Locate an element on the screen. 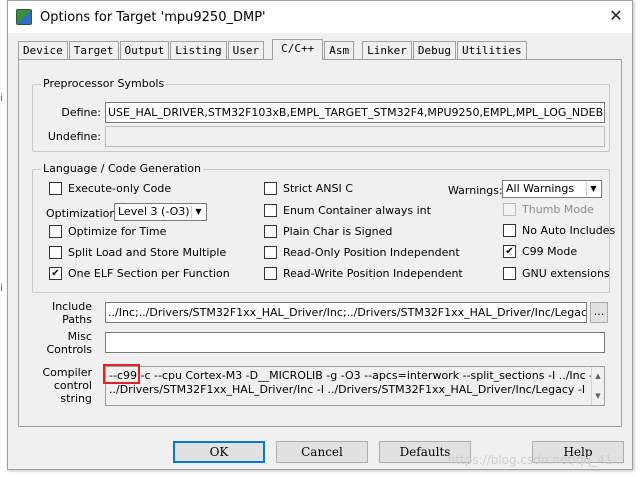  execute-only-box is located at coordinates (55, 188).